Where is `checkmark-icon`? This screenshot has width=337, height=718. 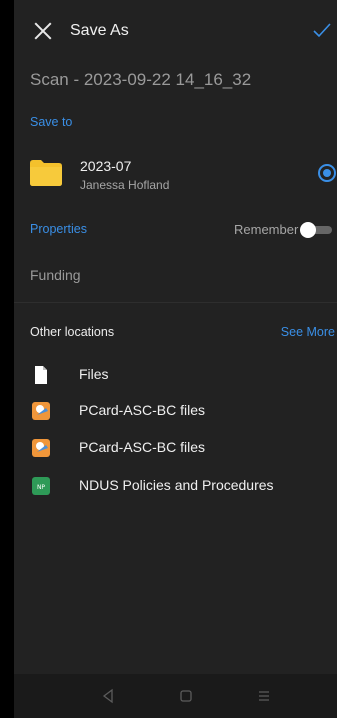 checkmark-icon is located at coordinates (322, 31).